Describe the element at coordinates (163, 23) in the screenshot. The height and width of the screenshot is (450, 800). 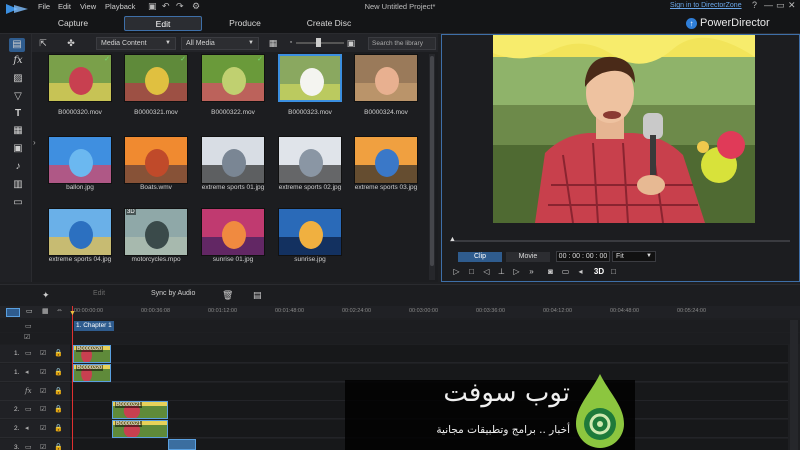
I see `tab-edit: Edit` at that location.